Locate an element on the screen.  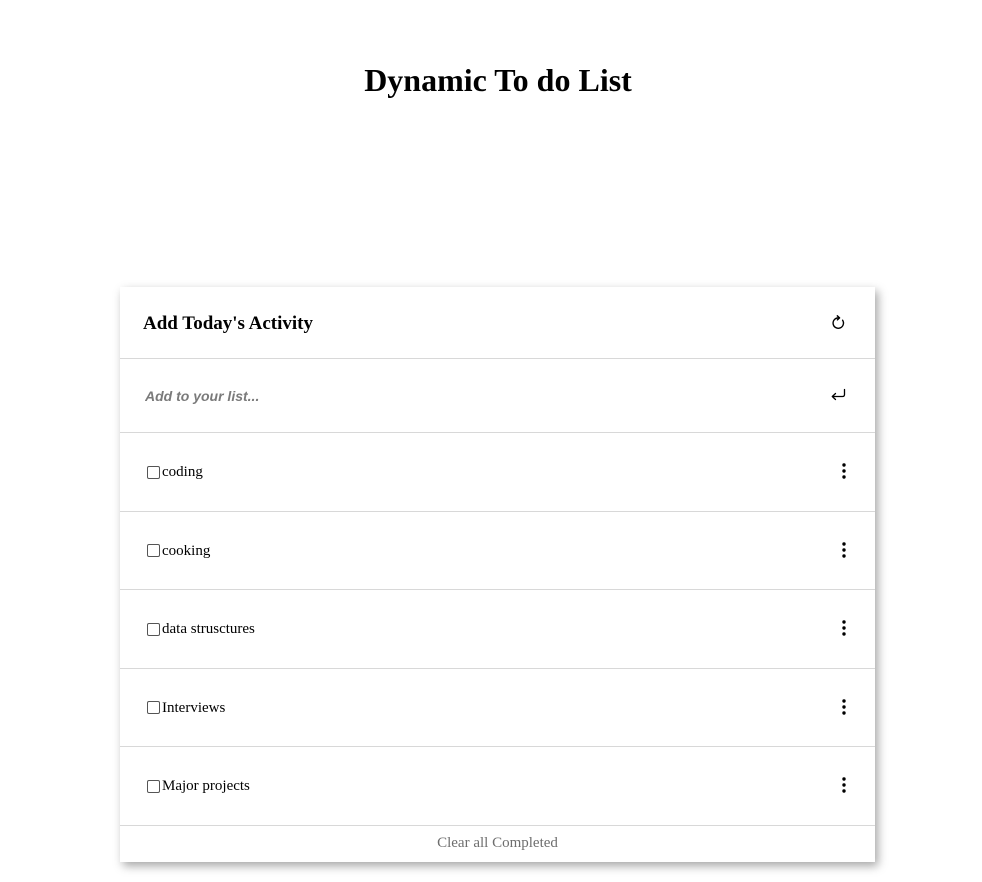
todo-text: coding is located at coordinates (182, 472).